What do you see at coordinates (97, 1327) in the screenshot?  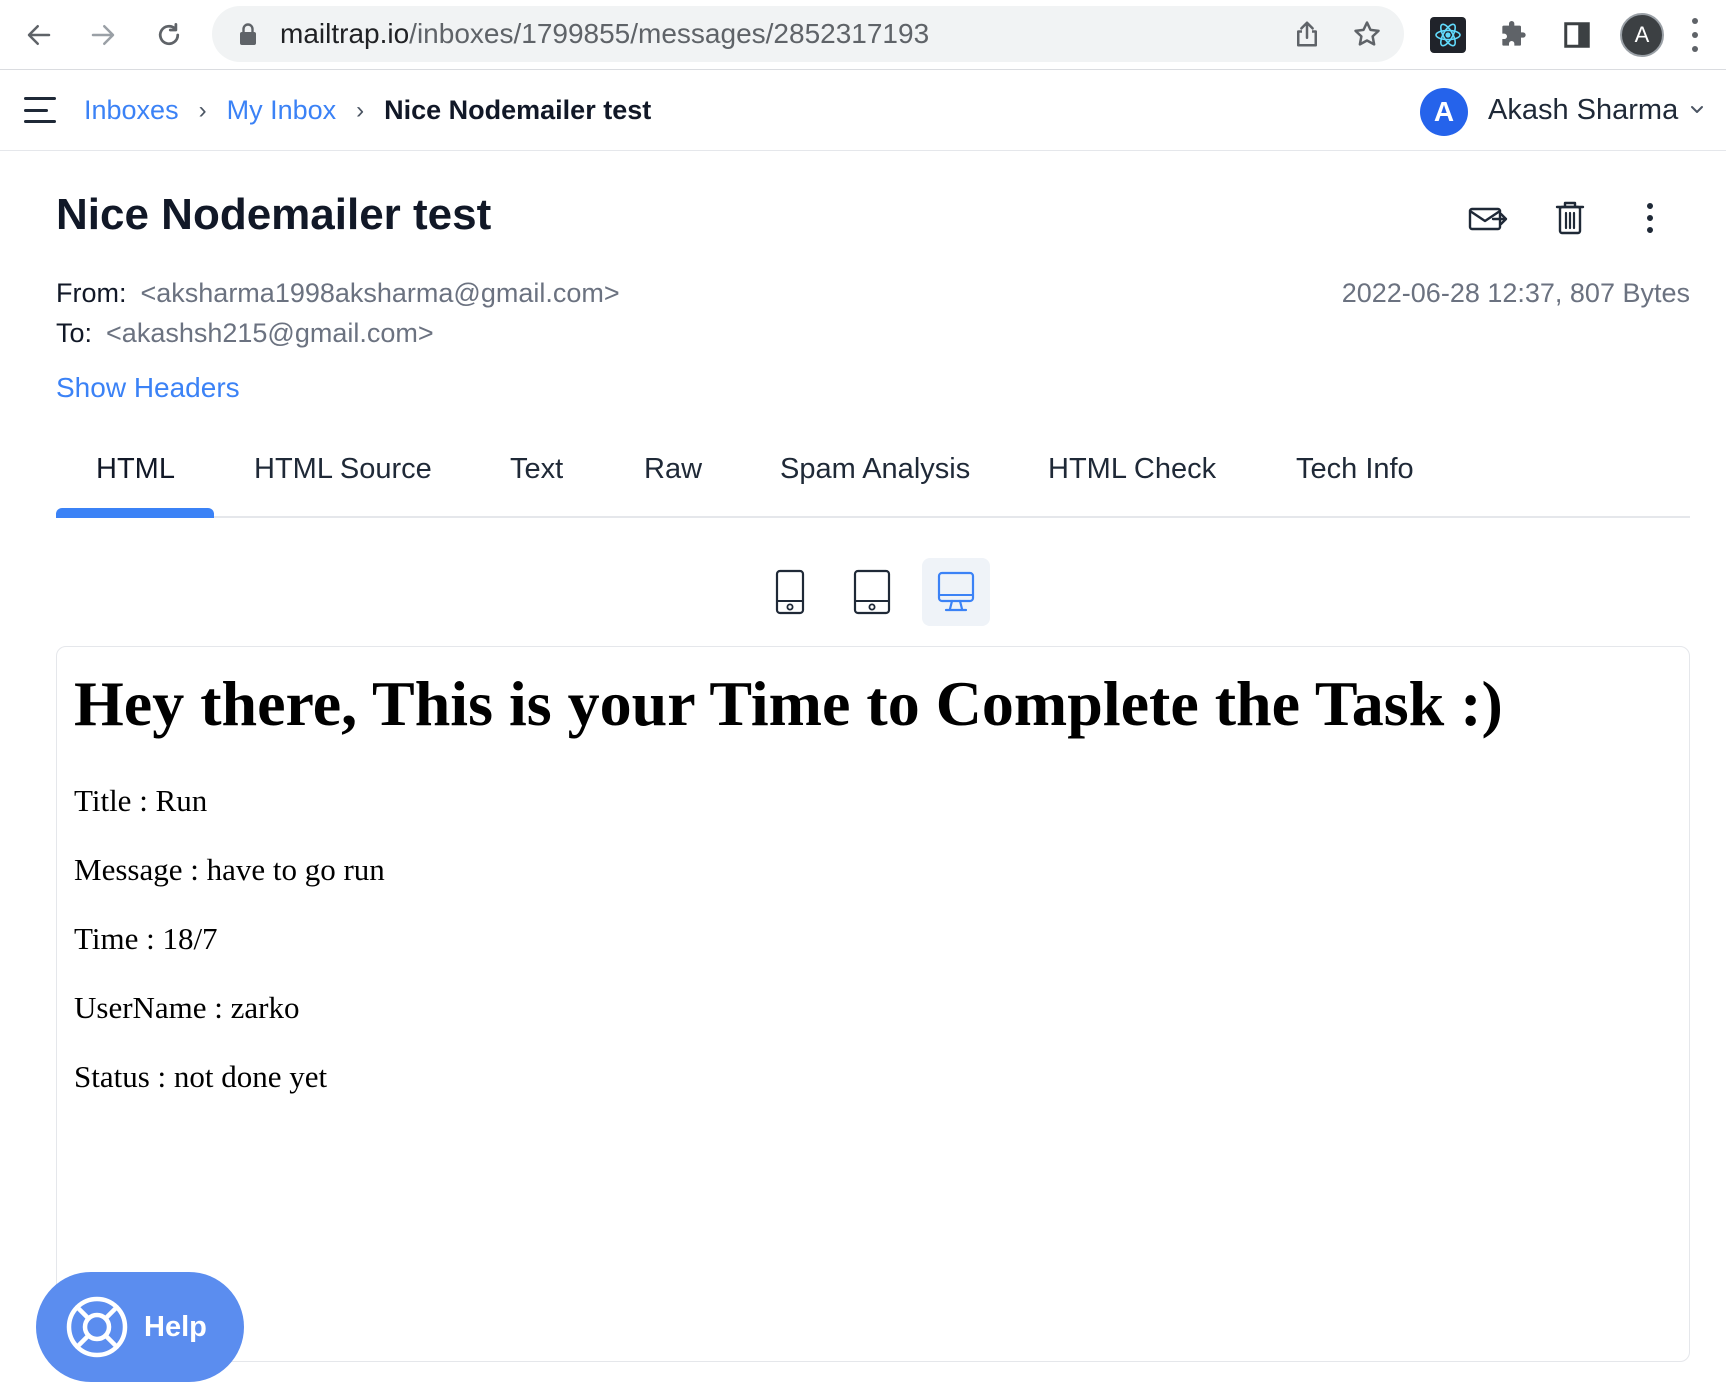 I see `lifebuoy-icon` at bounding box center [97, 1327].